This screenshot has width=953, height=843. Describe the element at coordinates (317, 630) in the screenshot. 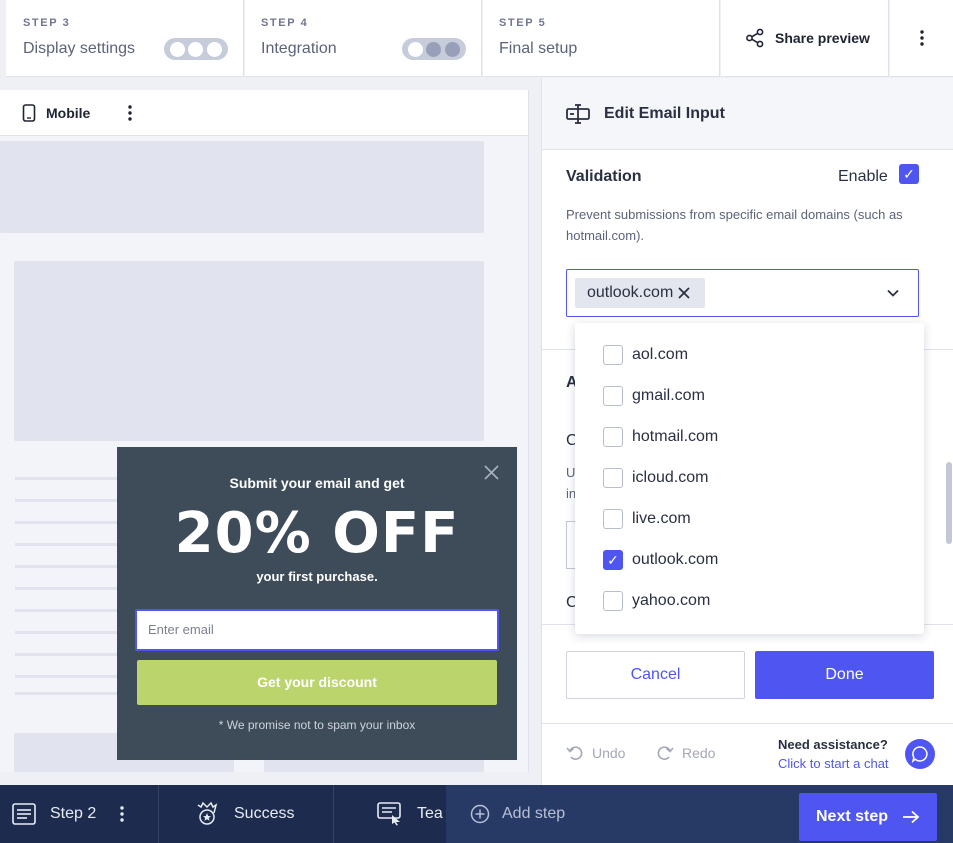

I see `email-field: Enter email` at that location.